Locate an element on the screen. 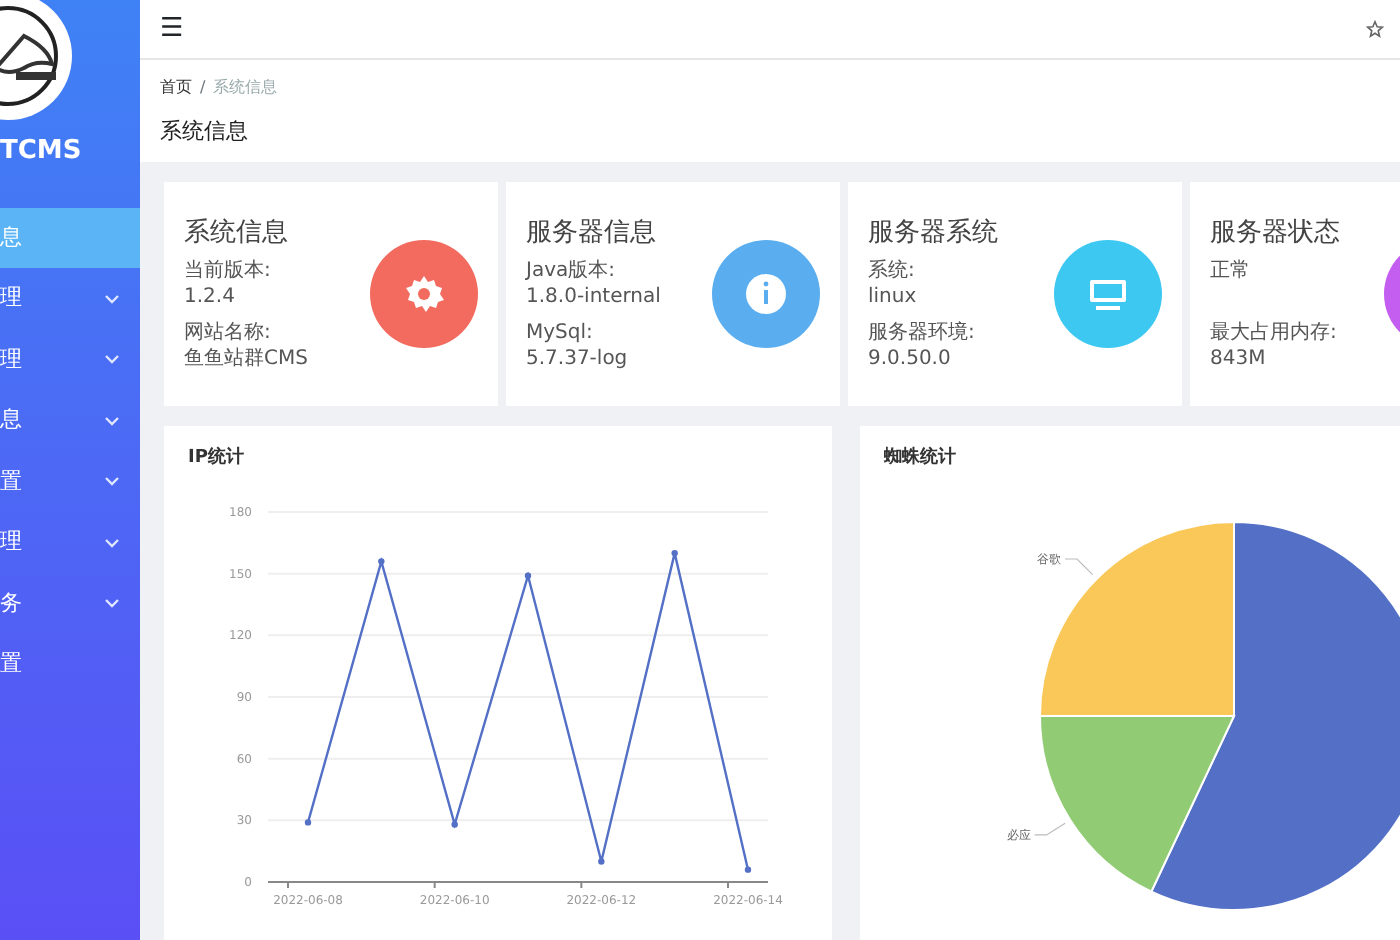  card-title: 系统信息 is located at coordinates (237, 234).